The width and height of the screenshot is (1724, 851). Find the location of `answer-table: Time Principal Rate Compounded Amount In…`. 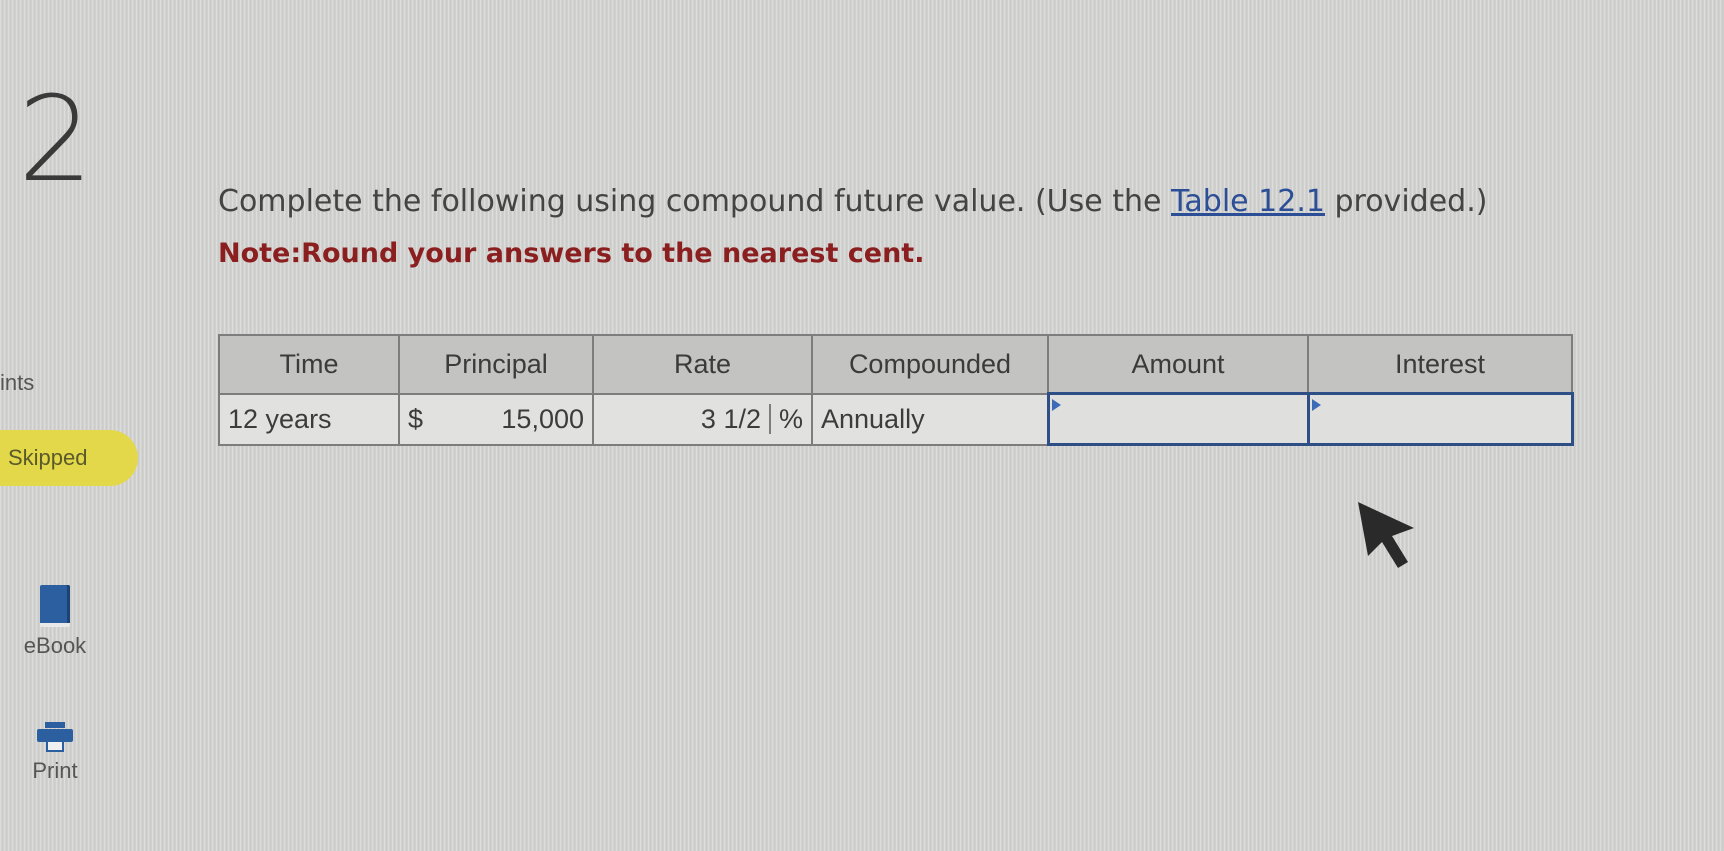

answer-table: Time Principal Rate Compounded Amount In… is located at coordinates (896, 390).